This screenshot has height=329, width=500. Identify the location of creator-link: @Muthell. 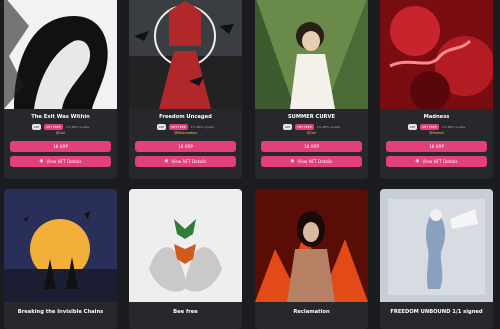
(436, 133).